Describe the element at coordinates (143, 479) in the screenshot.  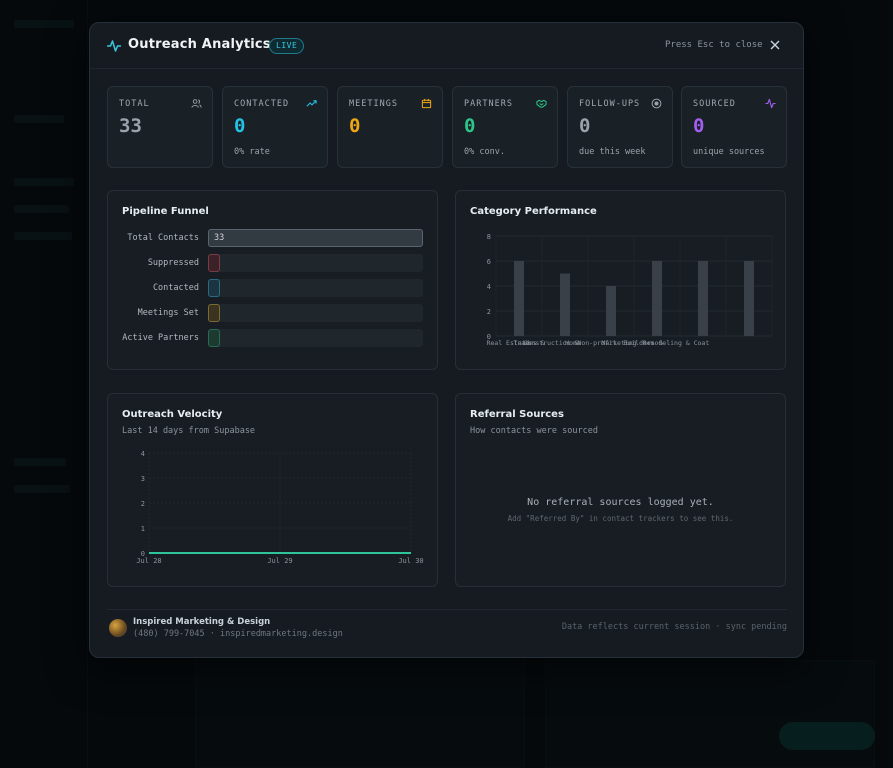
I see `y-tick-label: 3` at that location.